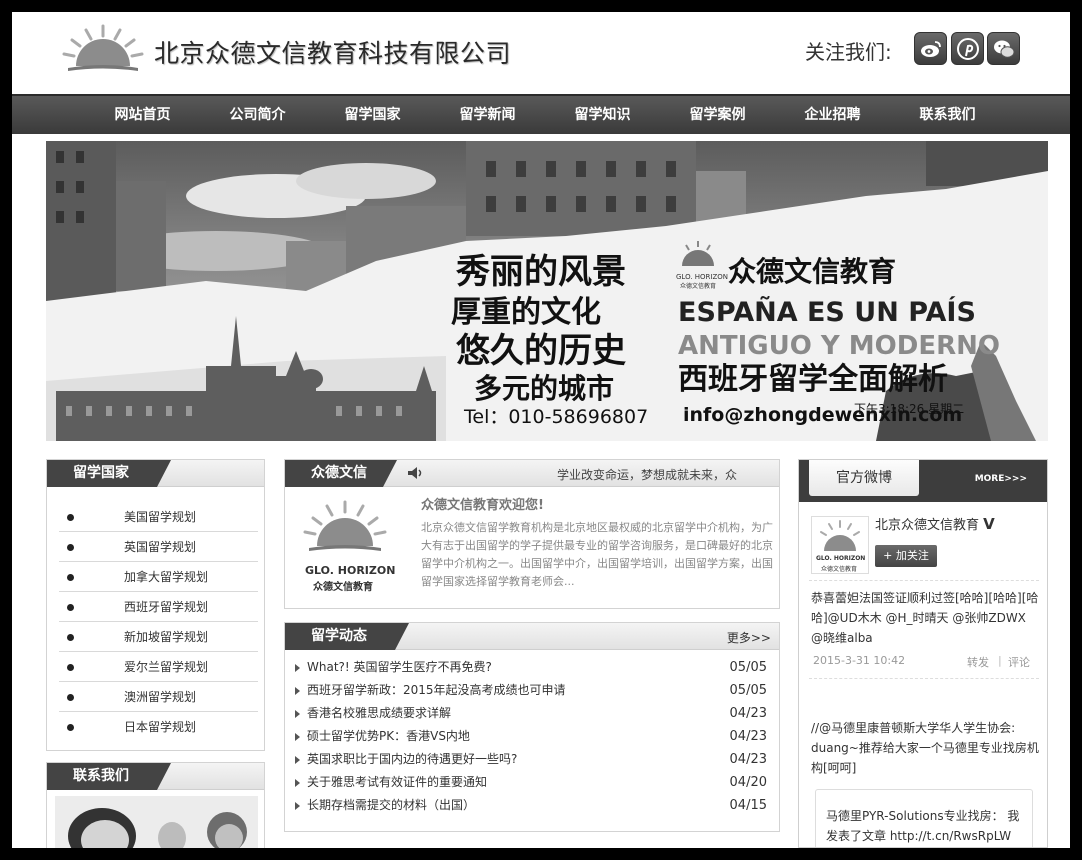 The image size is (1082, 860). Describe the element at coordinates (927, 525) in the screenshot. I see `weibo-account-label: 北京众德文信教育` at that location.